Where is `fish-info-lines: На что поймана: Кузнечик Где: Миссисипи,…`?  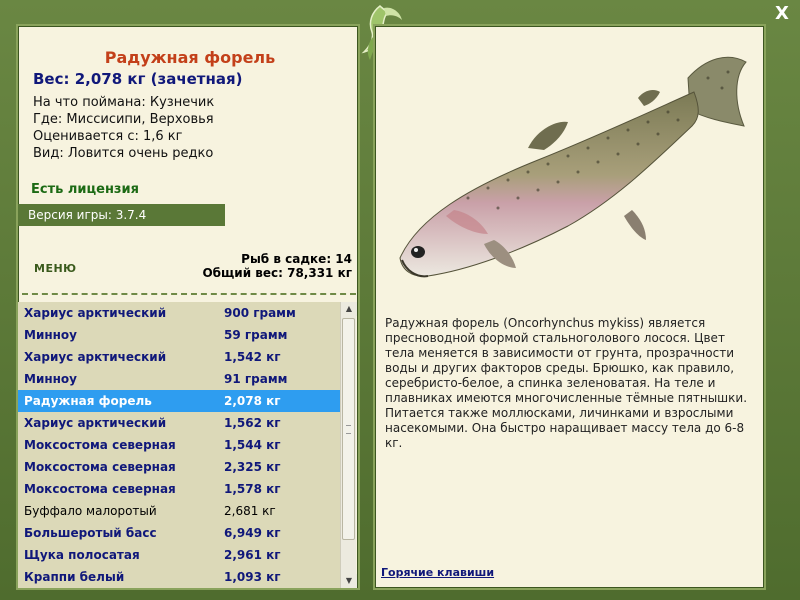
fish-info-lines: На что поймана: Кузнечик Где: Миссисипи,… is located at coordinates (123, 128).